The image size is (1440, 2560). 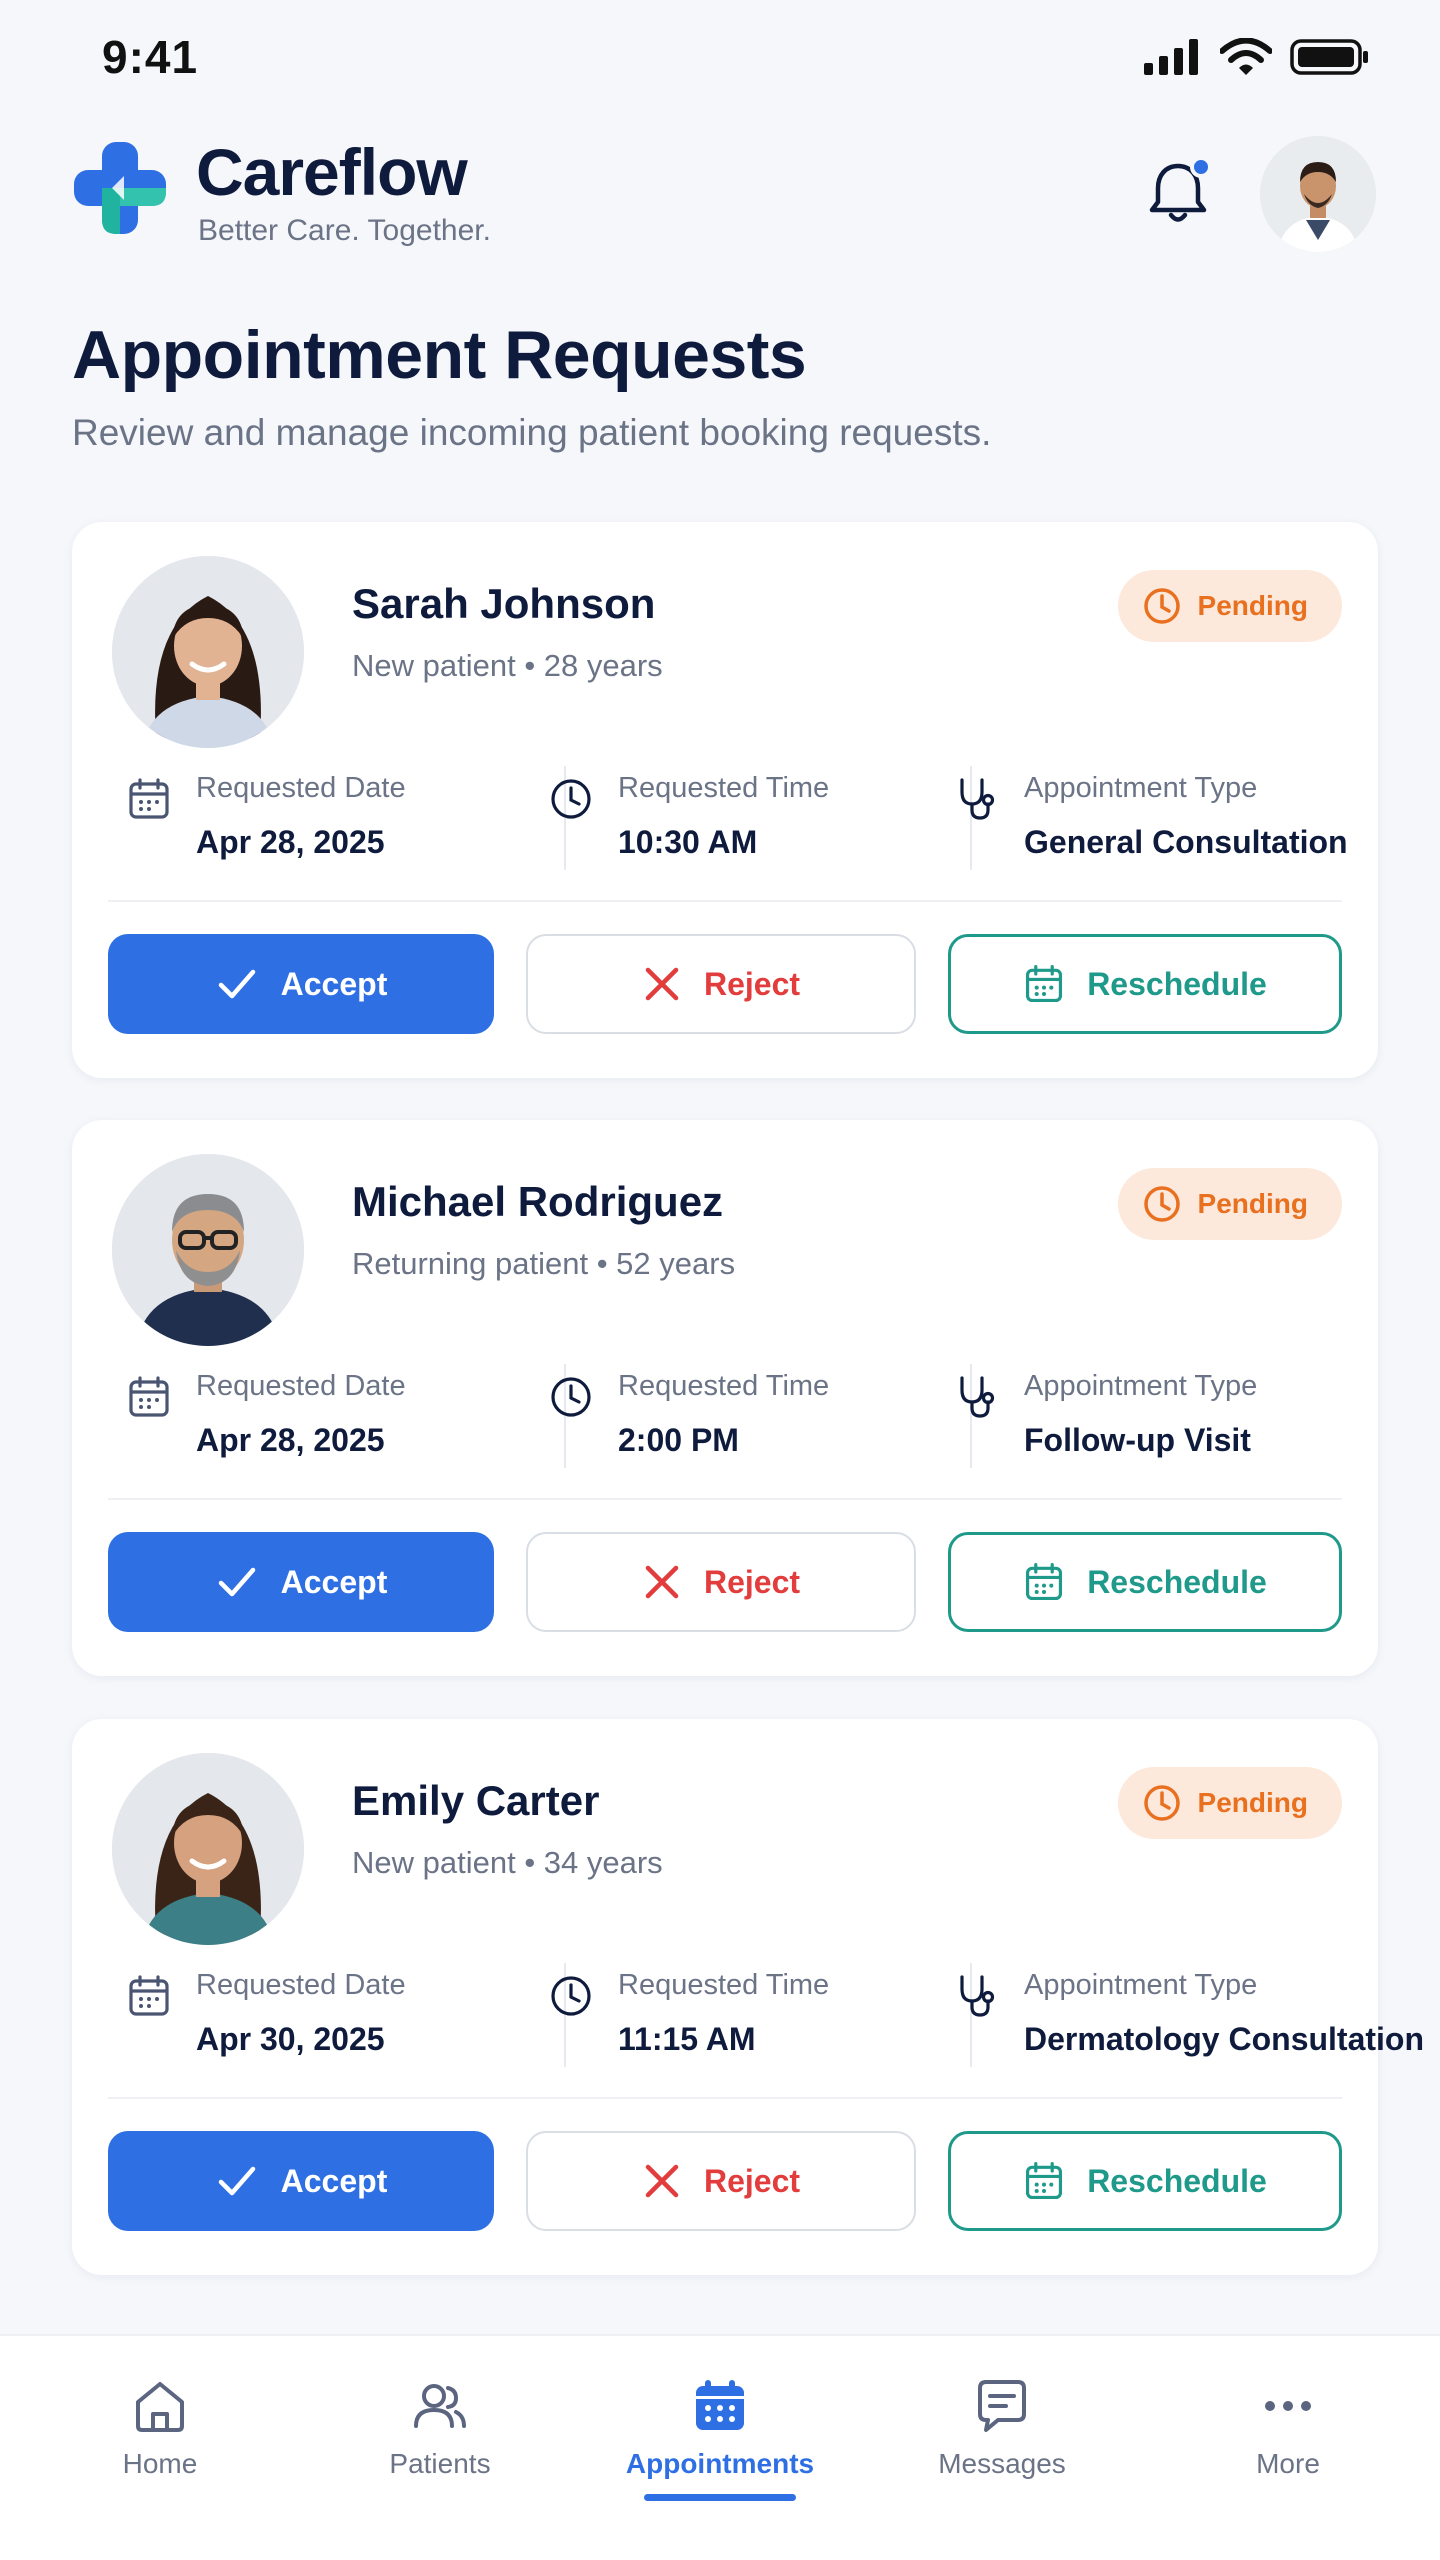 What do you see at coordinates (1288, 2441) in the screenshot?
I see `nav-item-more: More` at bounding box center [1288, 2441].